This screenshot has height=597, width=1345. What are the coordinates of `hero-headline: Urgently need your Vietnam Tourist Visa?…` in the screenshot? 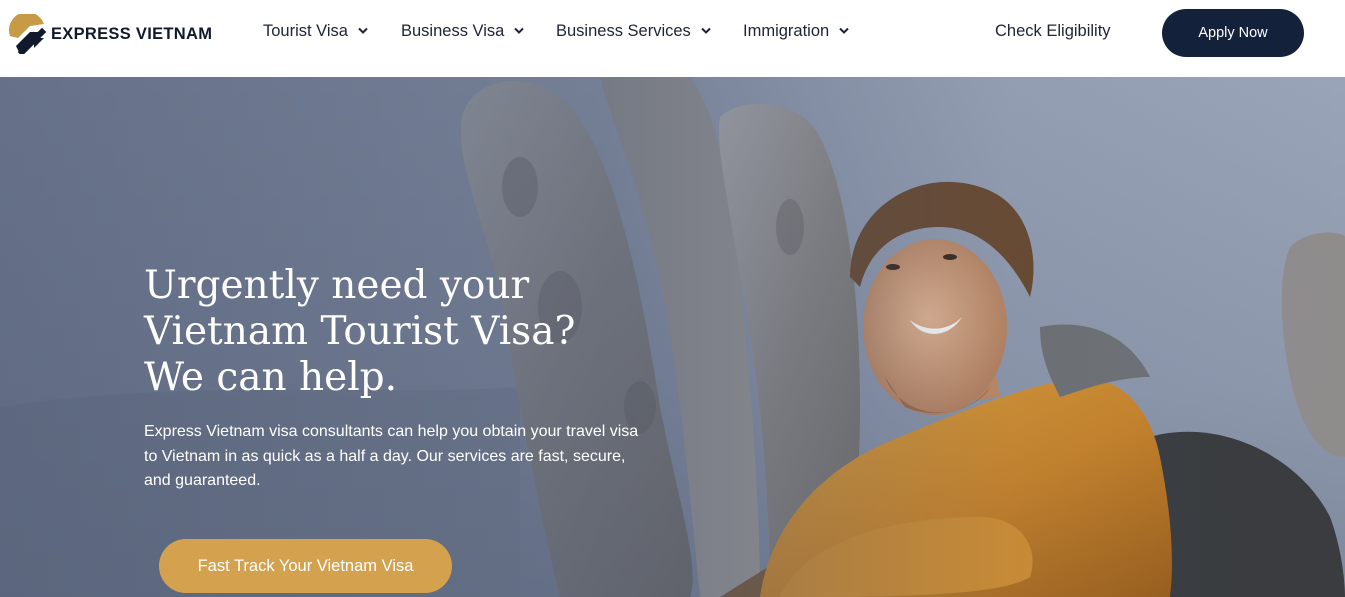 It's located at (424, 332).